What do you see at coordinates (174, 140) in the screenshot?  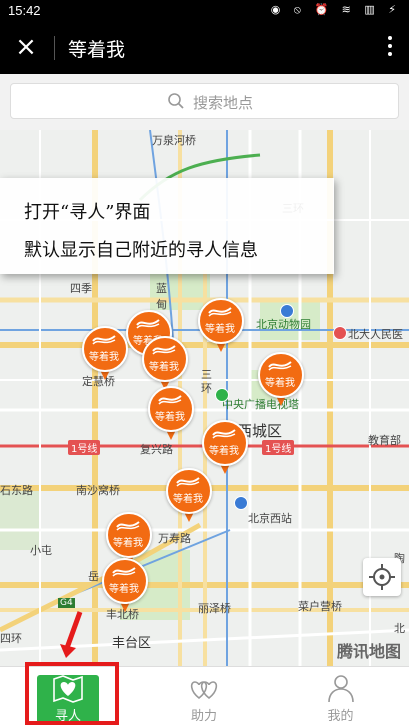 I see `map-label: 万泉河桥` at bounding box center [174, 140].